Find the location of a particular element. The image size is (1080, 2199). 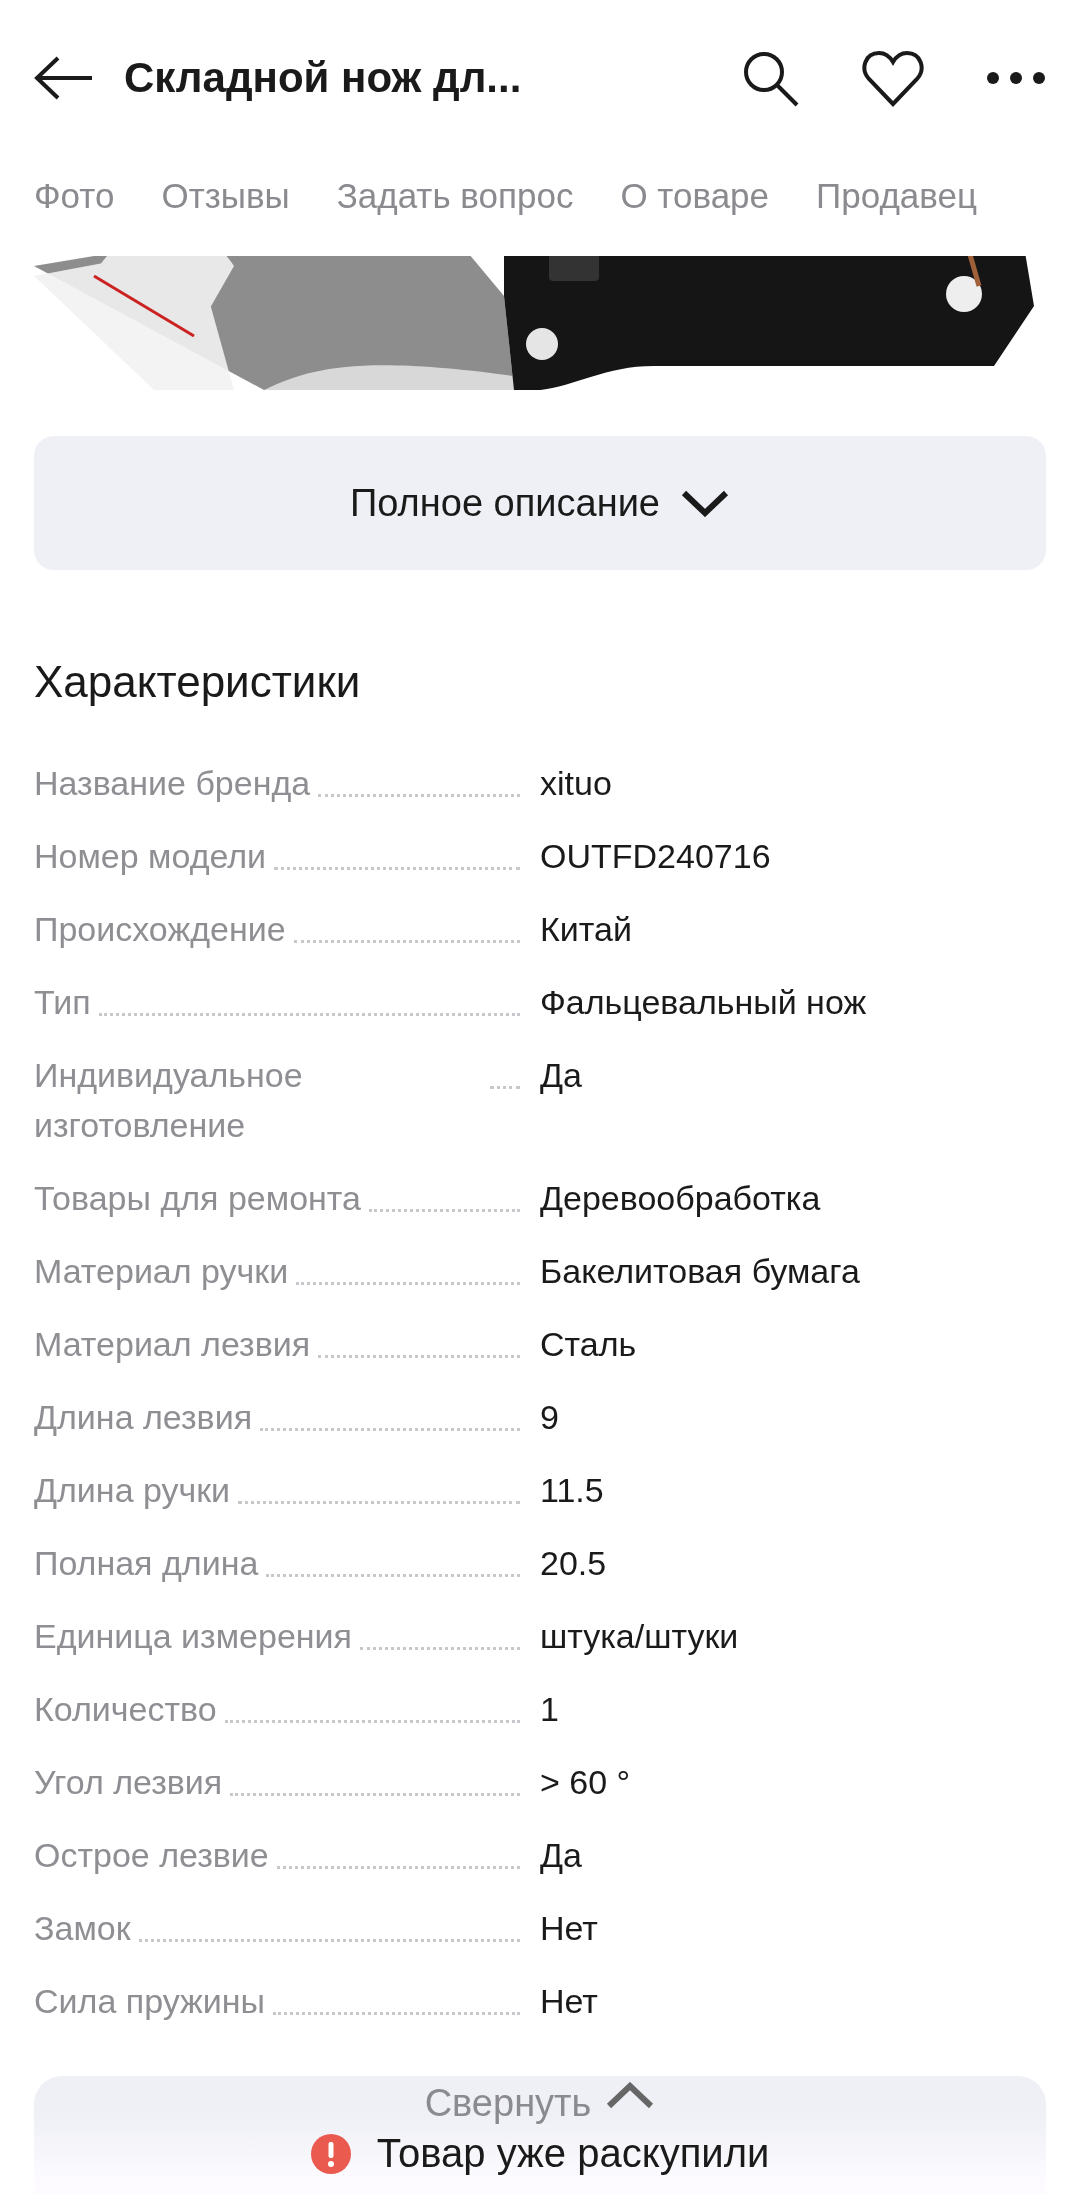

section-tab: О товаре is located at coordinates (695, 201).